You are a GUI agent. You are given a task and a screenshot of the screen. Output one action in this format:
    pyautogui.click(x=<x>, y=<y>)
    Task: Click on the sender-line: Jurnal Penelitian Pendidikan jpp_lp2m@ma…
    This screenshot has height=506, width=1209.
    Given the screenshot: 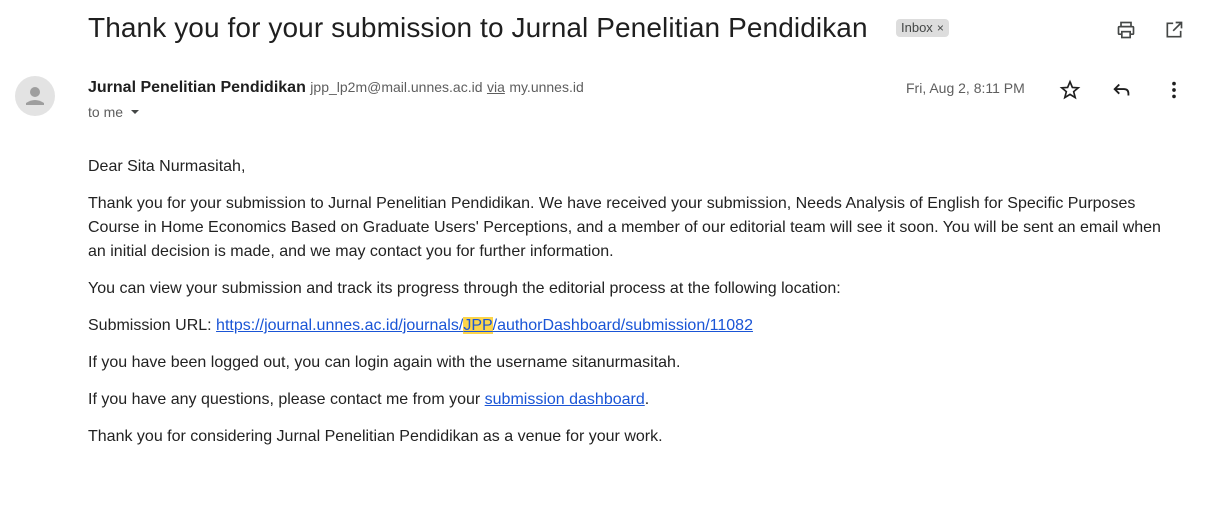 What is the action you would take?
    pyautogui.click(x=336, y=88)
    